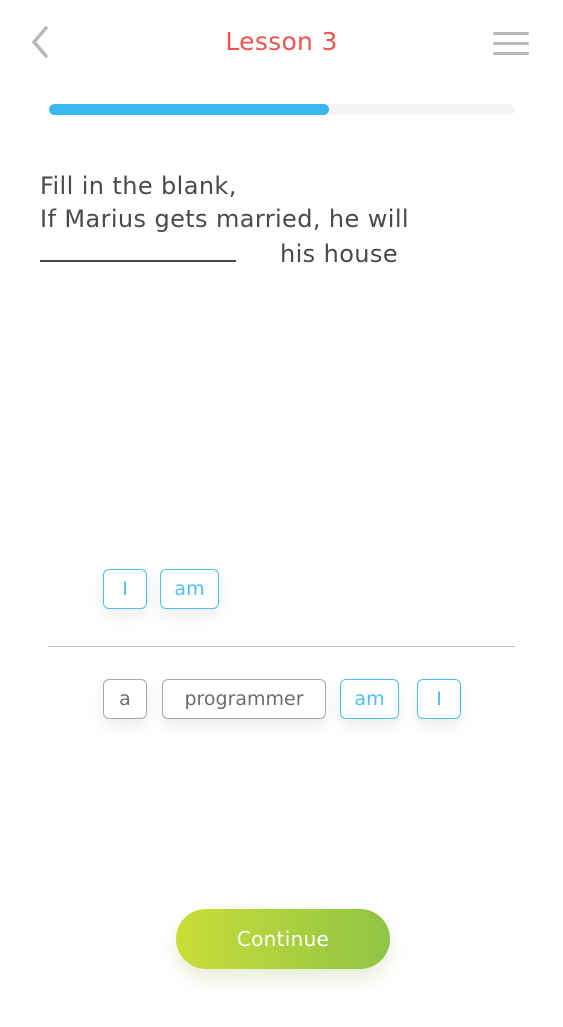 Image resolution: width=563 pixels, height=1027 pixels. I want to click on sentence-end-line: his house, so click(285, 253).